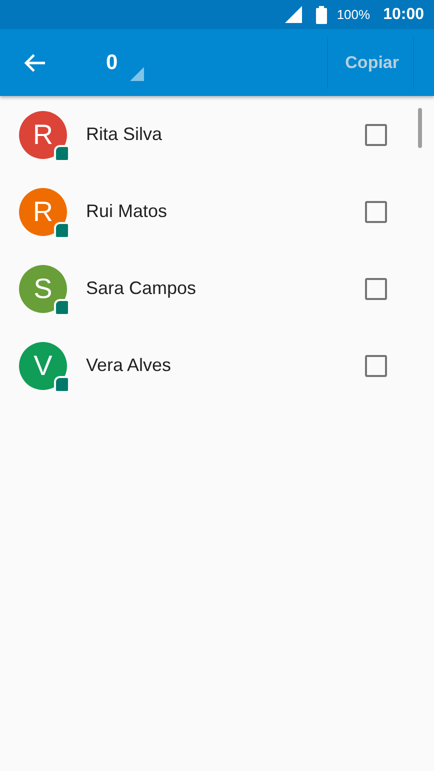  What do you see at coordinates (321, 15) in the screenshot?
I see `battery-icon` at bounding box center [321, 15].